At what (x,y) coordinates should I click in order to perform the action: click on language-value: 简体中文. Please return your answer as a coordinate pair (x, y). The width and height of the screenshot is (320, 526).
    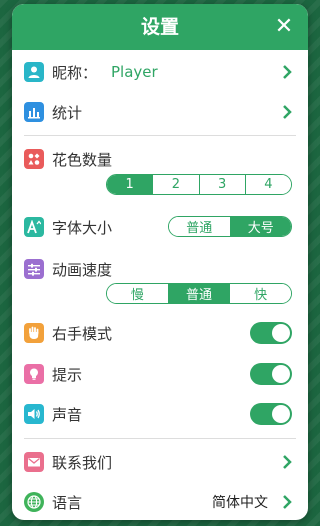
    Looking at the image, I should click on (240, 503).